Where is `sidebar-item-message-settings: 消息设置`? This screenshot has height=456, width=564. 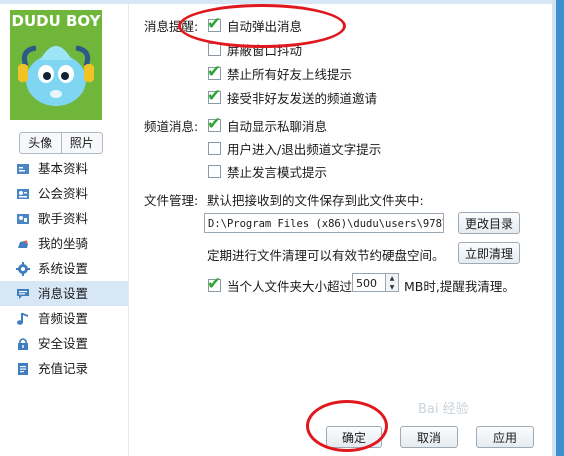
sidebar-item-message-settings: 消息设置 is located at coordinates (64, 293).